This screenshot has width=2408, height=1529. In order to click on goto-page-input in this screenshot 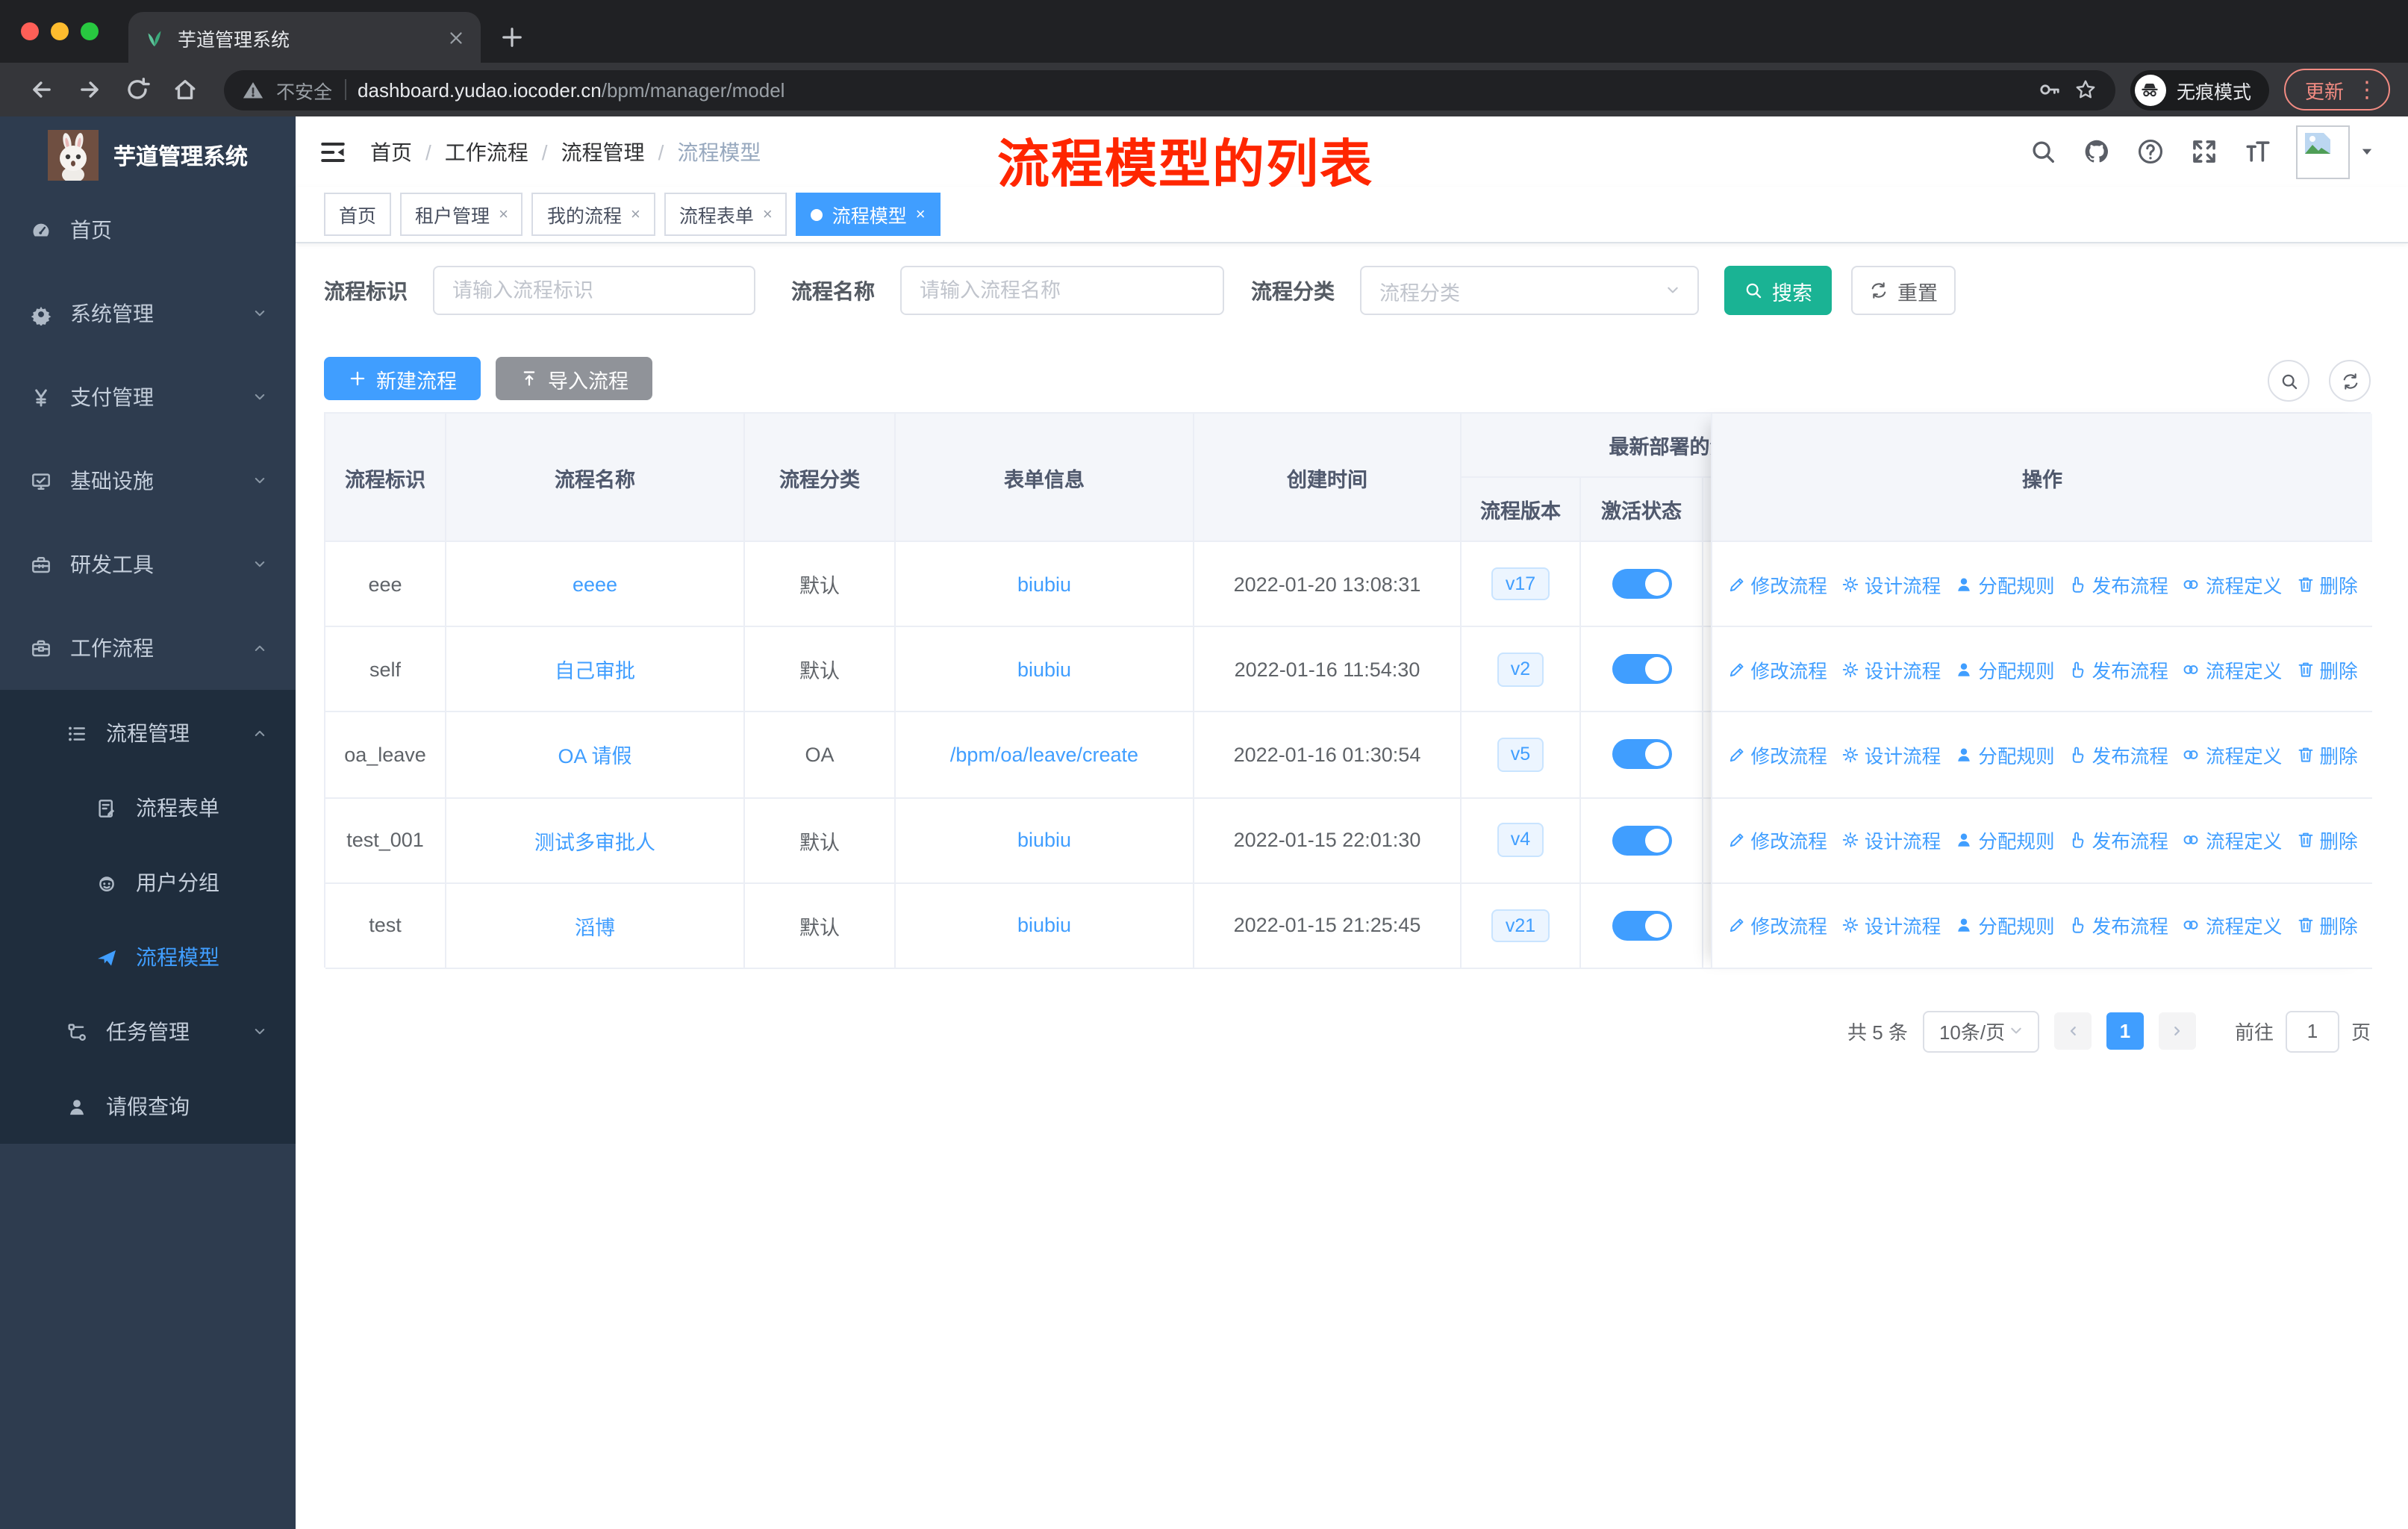, I will do `click(2312, 1031)`.